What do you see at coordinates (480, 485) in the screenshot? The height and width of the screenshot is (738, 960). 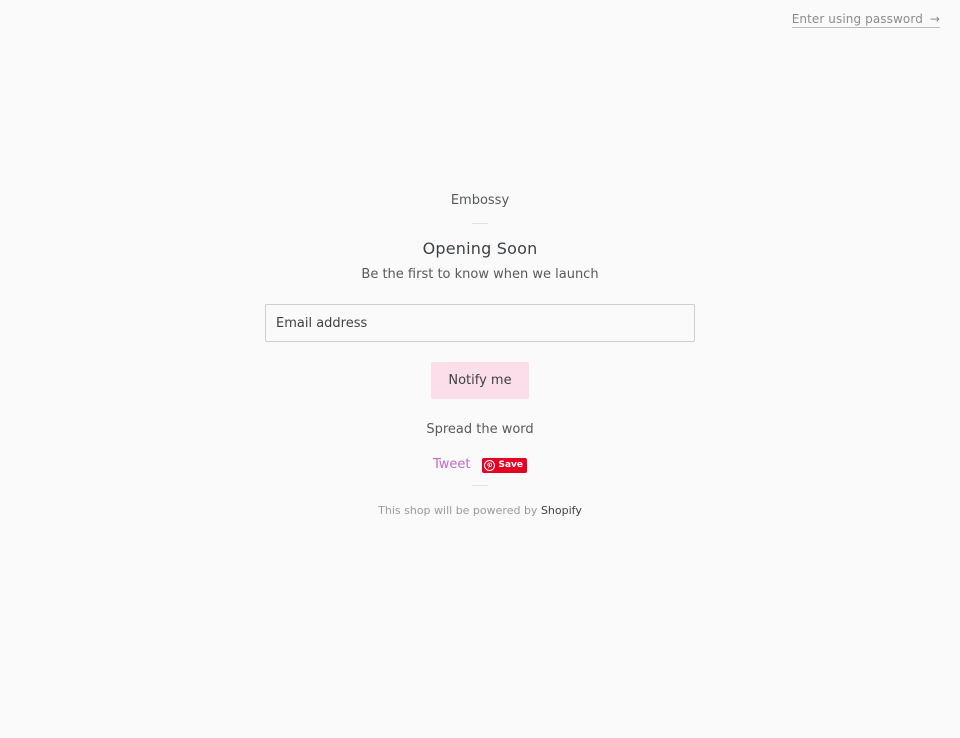 I see `footer-divider` at bounding box center [480, 485].